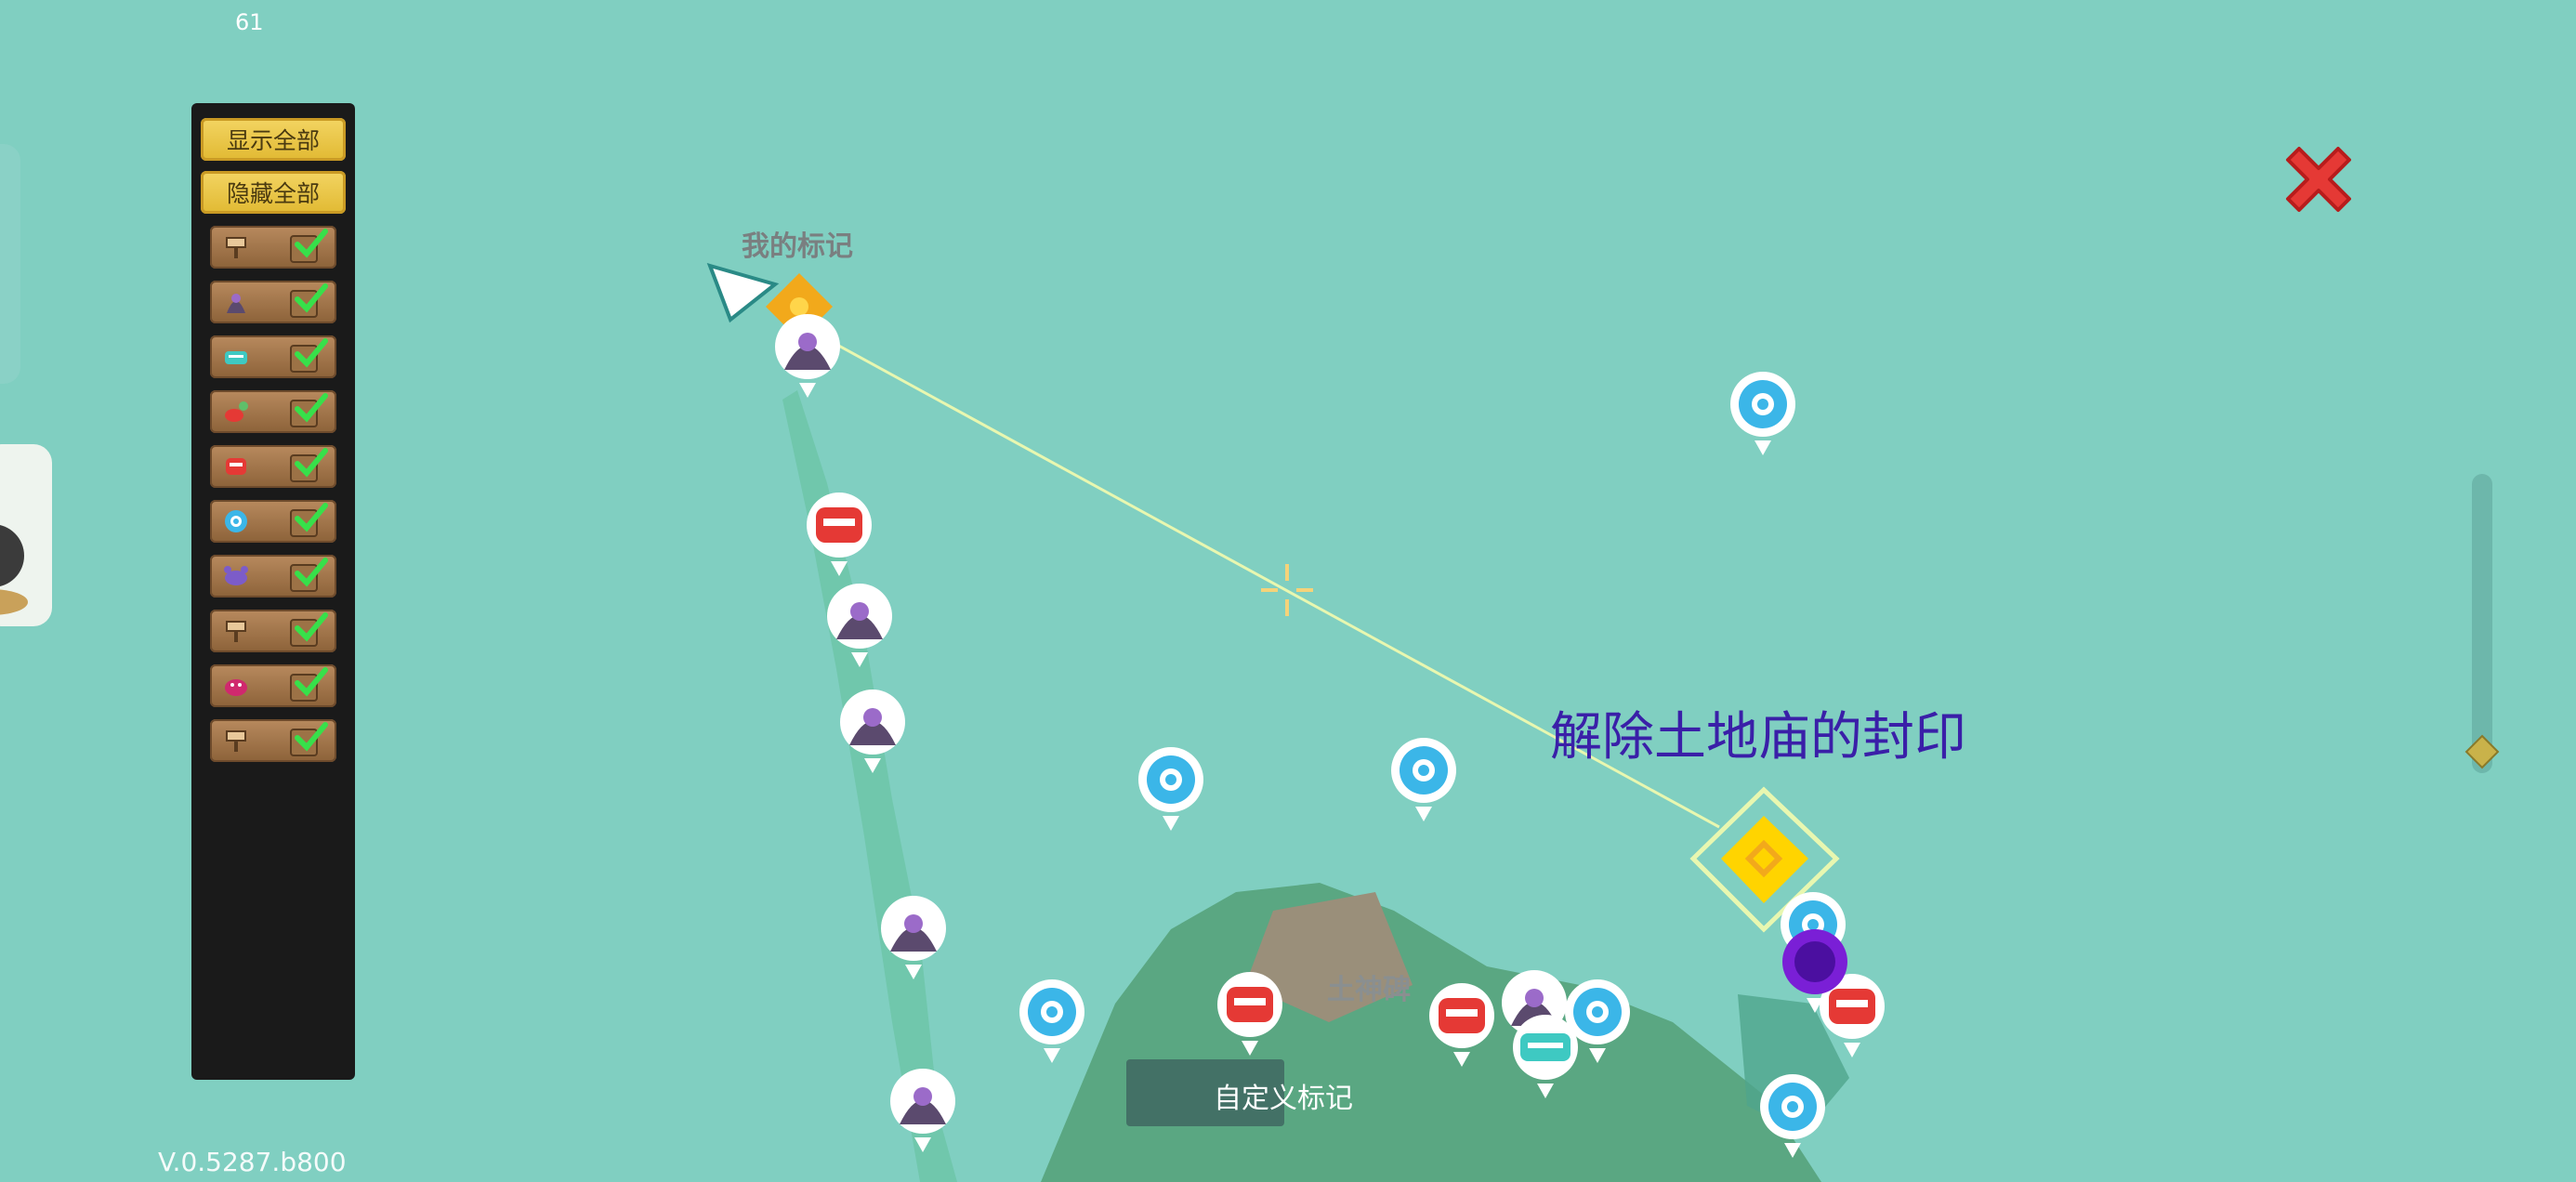 The image size is (2576, 1182). What do you see at coordinates (1815, 973) in the screenshot?
I see `purple-portal-pin` at bounding box center [1815, 973].